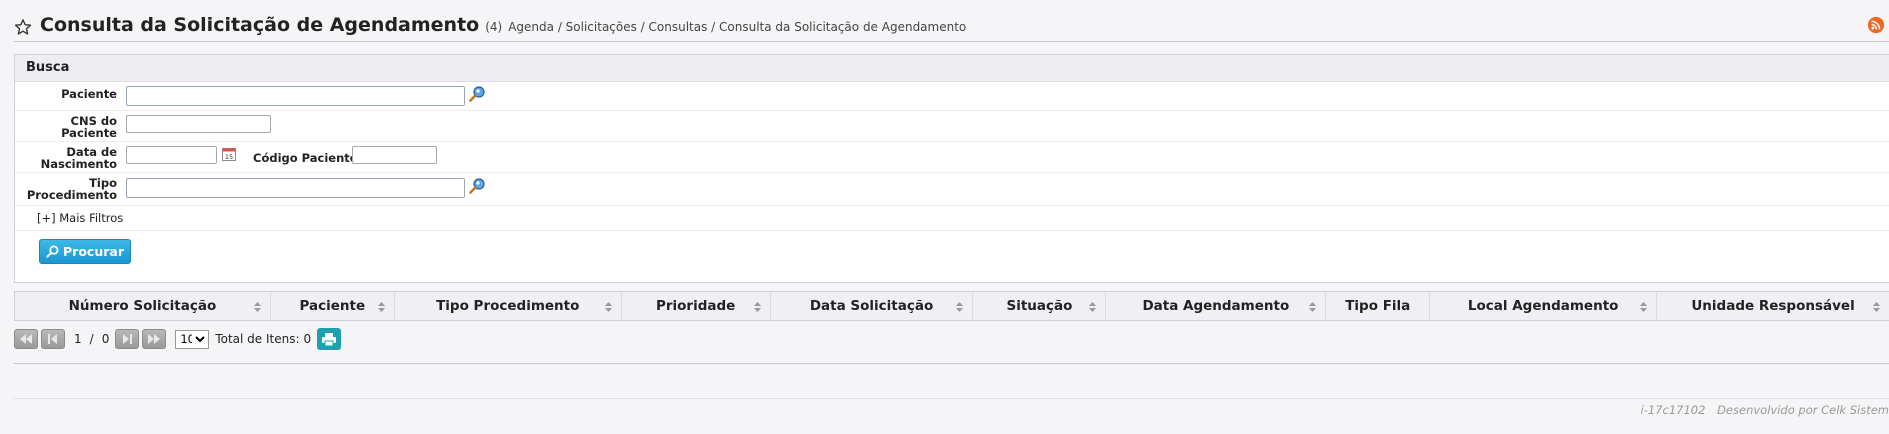  Describe the element at coordinates (952, 68) in the screenshot. I see `search-panel-title: Busca` at that location.